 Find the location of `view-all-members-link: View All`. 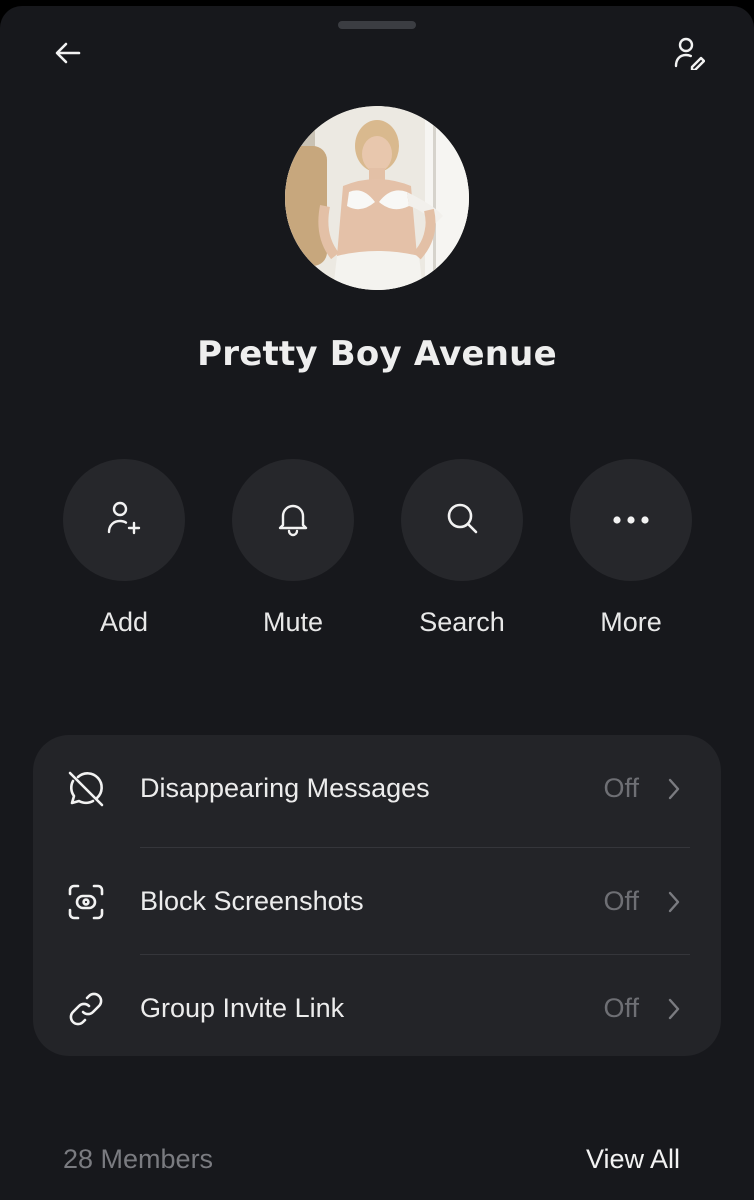

view-all-members-link: View All is located at coordinates (633, 1159).